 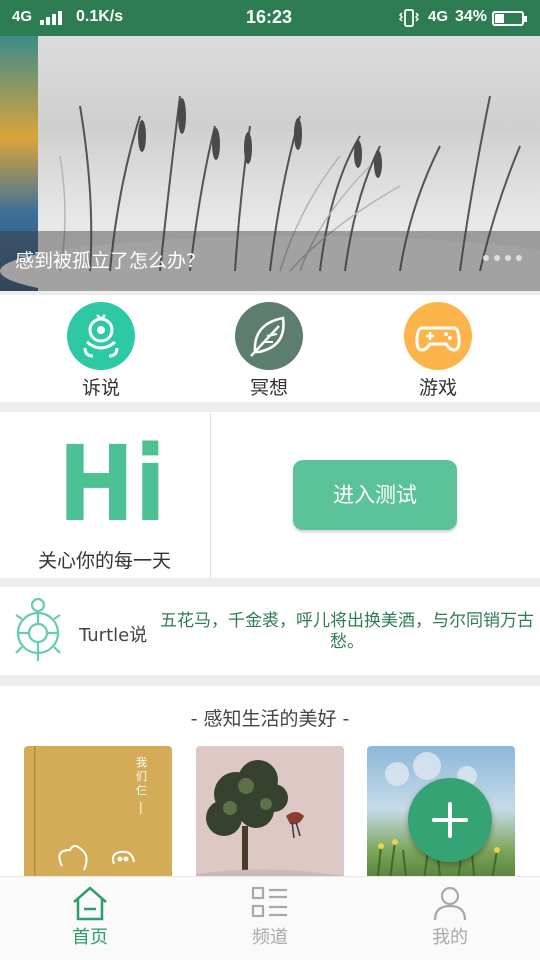 I want to click on section-divider, so click(x=210, y=495).